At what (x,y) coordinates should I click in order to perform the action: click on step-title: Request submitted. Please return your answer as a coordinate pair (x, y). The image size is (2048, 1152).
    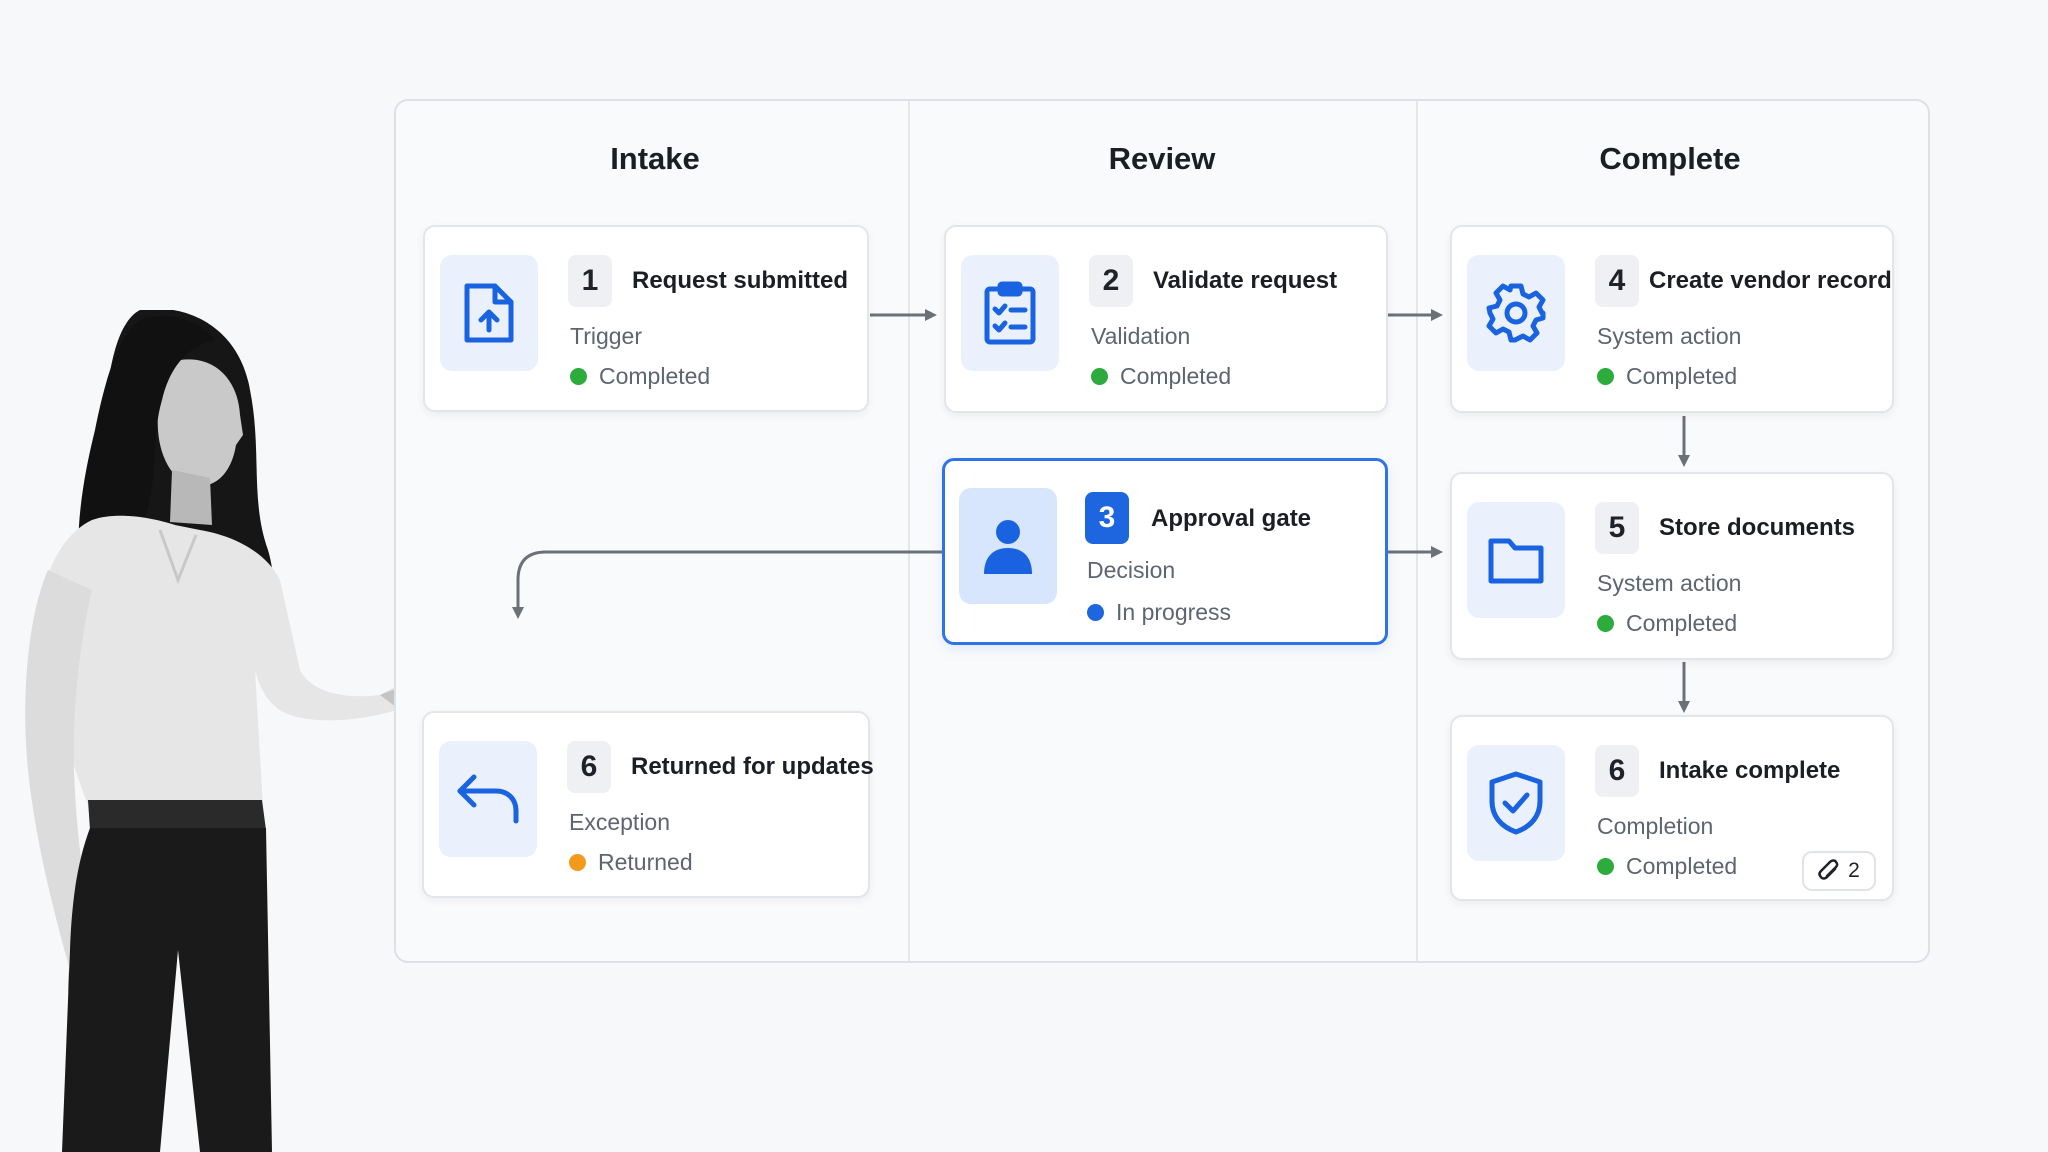
    Looking at the image, I should click on (740, 280).